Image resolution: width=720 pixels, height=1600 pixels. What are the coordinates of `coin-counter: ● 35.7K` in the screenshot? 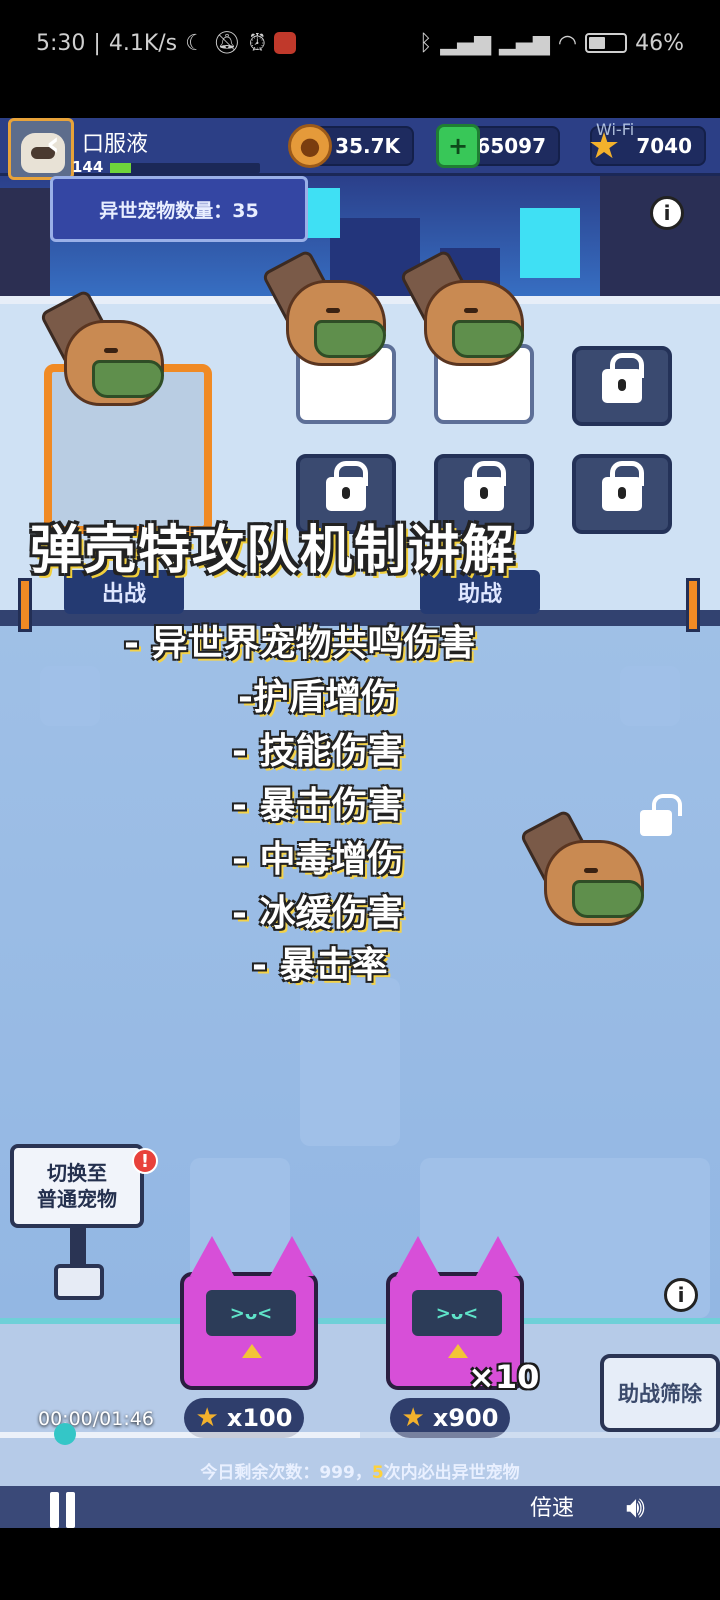 It's located at (351, 146).